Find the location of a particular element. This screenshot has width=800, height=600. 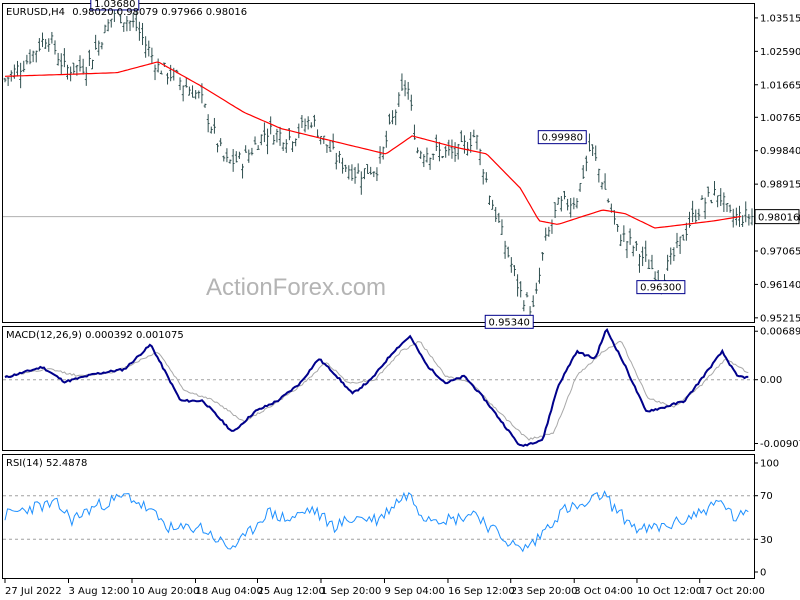

x-axis-label: 9 Sep 04:00 is located at coordinates (414, 591).